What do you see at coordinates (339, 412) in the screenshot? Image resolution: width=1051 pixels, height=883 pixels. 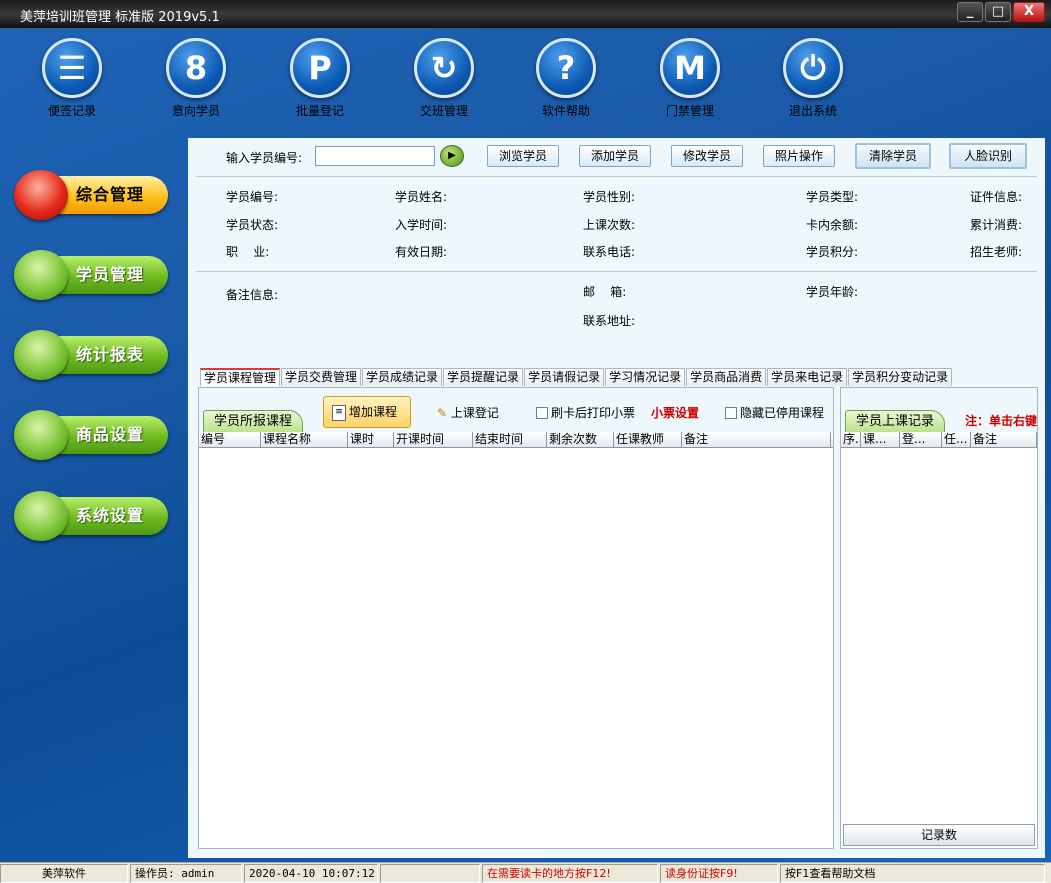 I see `document-add-icon: ≡` at bounding box center [339, 412].